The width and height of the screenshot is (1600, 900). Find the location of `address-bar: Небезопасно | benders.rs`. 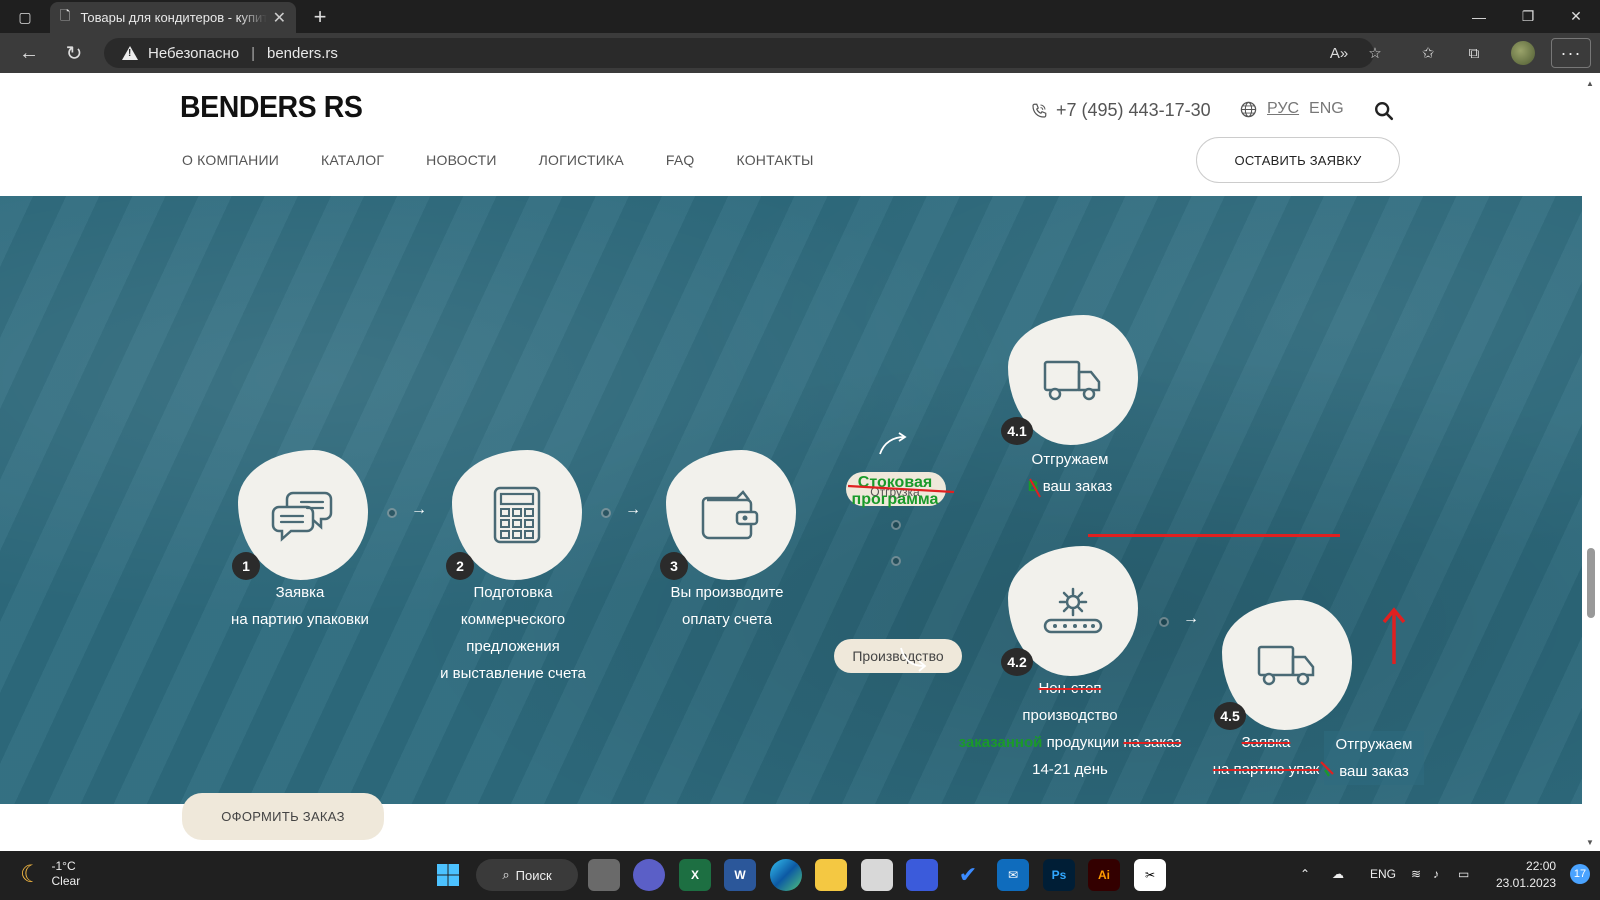

address-bar: Небезопасно | benders.rs is located at coordinates (739, 53).